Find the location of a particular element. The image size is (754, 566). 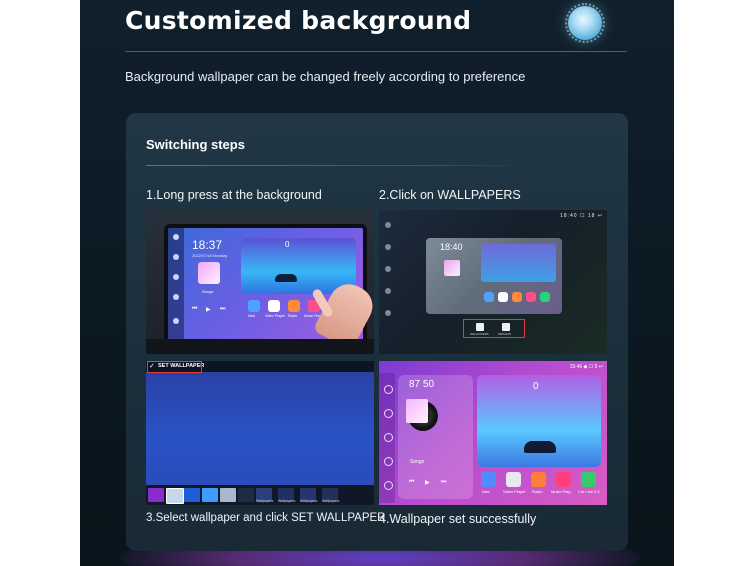

home-preview: 18:40 is located at coordinates (494, 276).